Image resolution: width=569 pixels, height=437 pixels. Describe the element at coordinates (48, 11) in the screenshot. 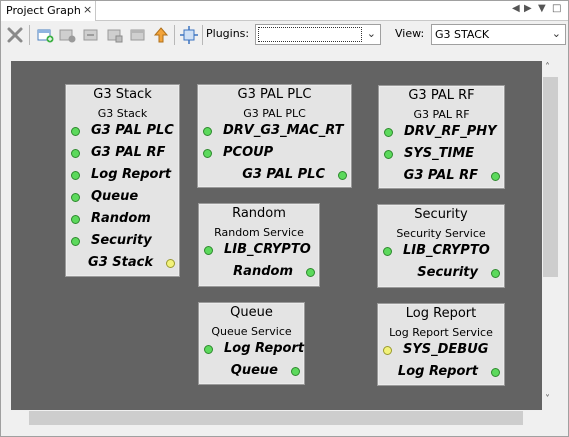

I see `tab-project-graph: Project Graph ×` at that location.